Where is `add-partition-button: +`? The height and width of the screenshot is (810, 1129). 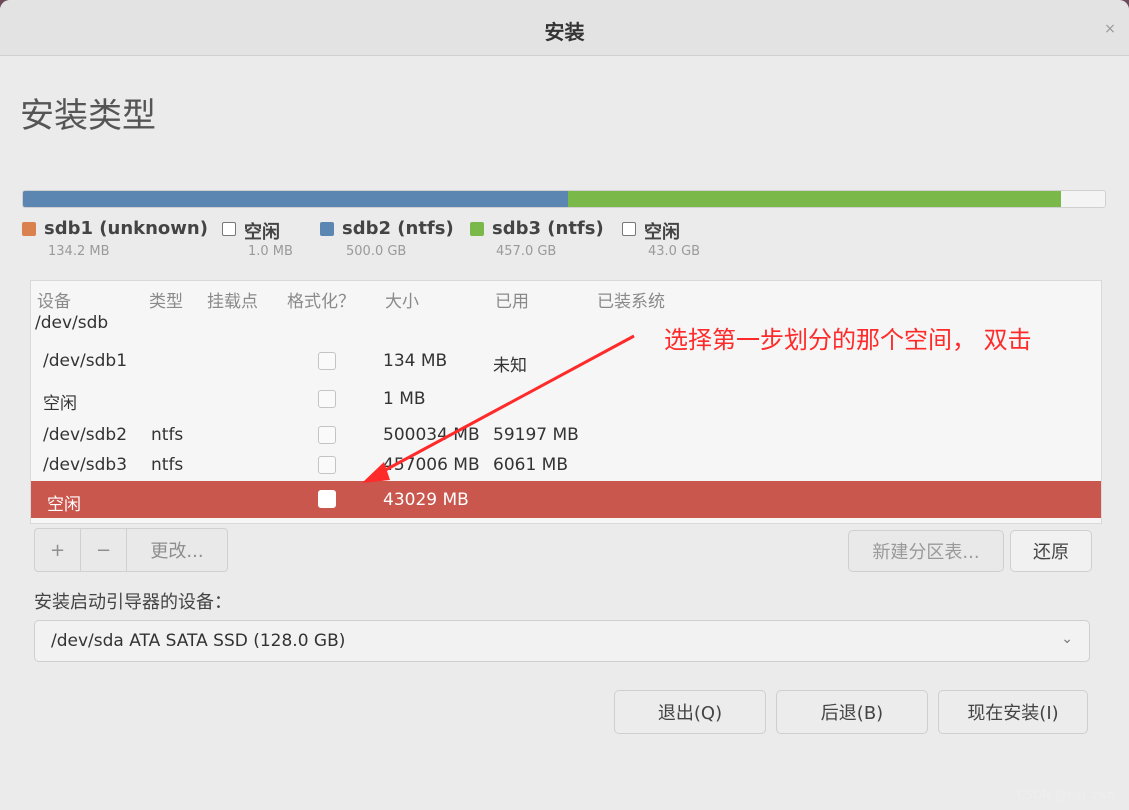 add-partition-button: + is located at coordinates (58, 550).